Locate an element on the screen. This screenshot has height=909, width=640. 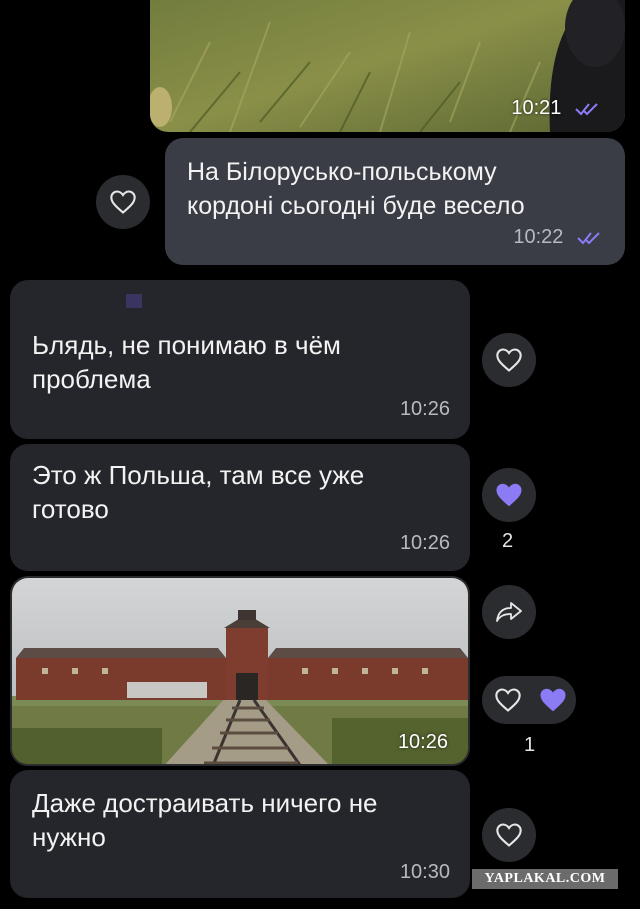
share-icon is located at coordinates (509, 612).